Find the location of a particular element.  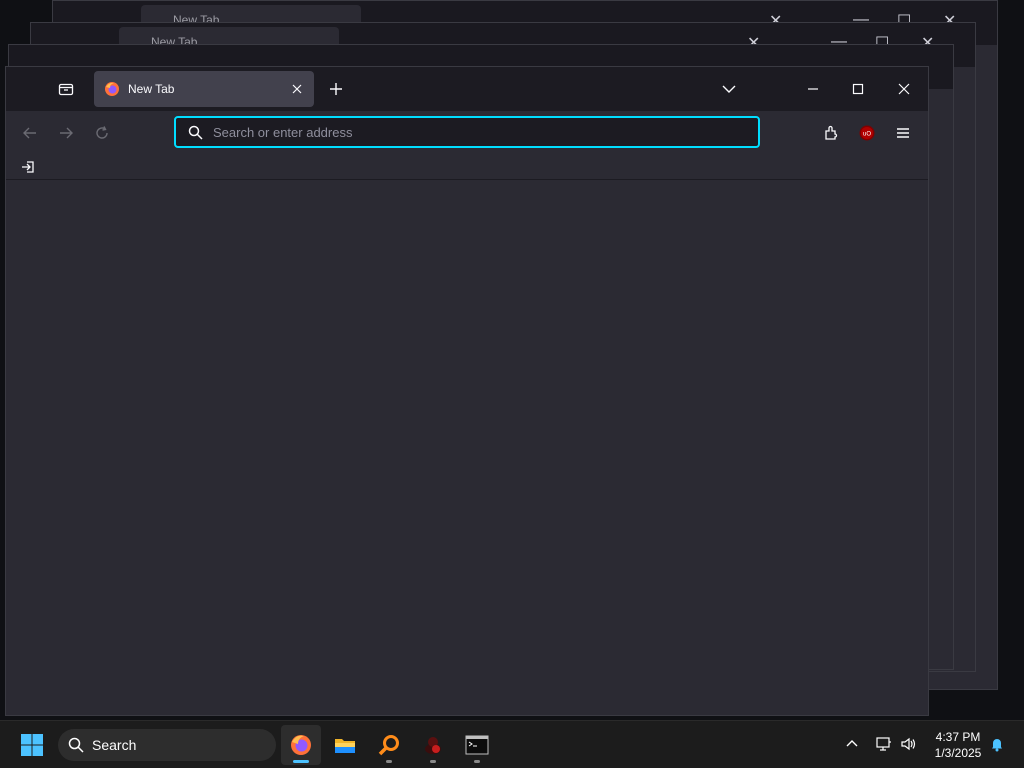

taskbar: Search 4:37 PM 1/3/2025 is located at coordinates (512, 744).